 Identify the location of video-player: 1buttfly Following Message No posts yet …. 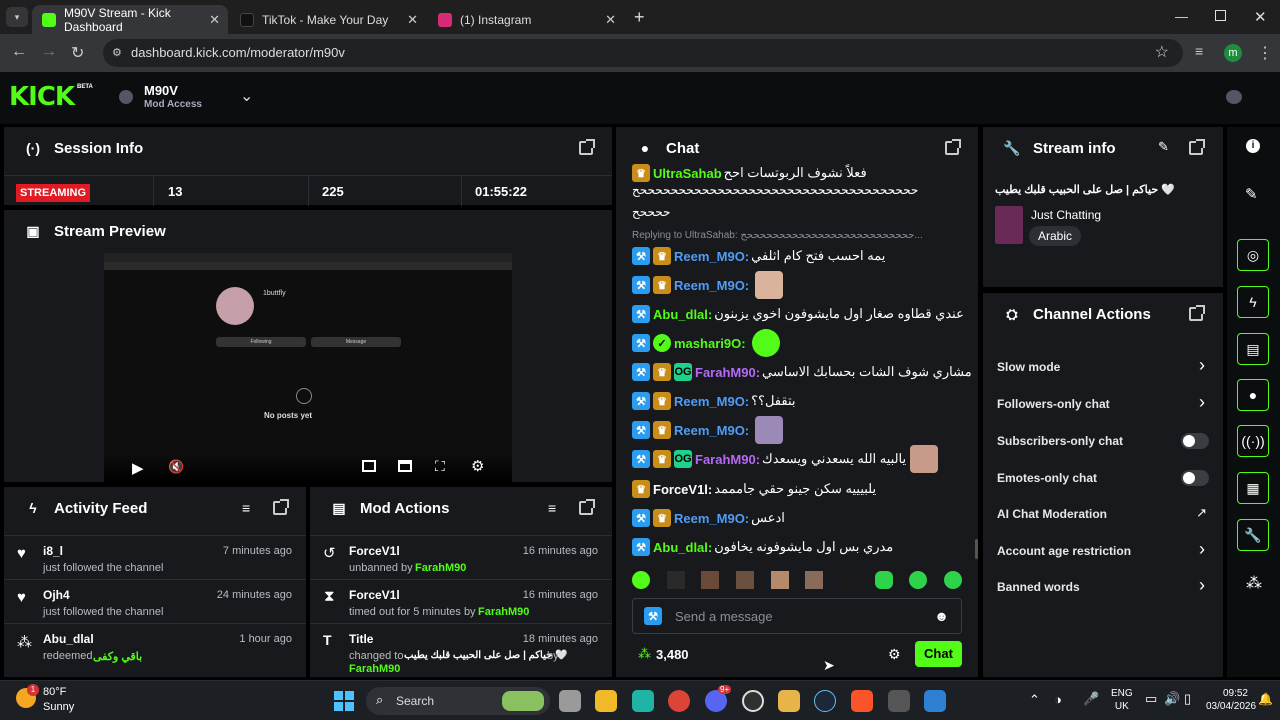
(308, 367).